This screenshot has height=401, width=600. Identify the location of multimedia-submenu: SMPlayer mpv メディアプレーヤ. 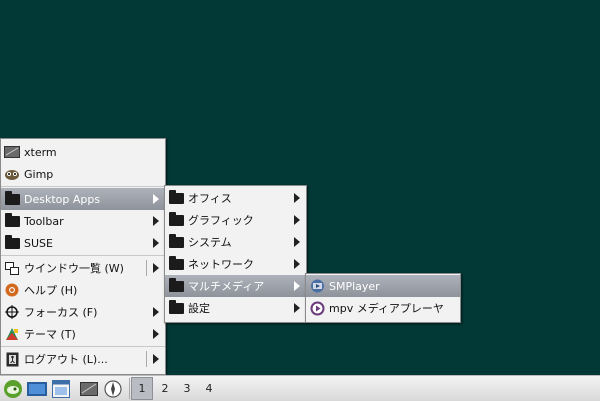
(383, 298).